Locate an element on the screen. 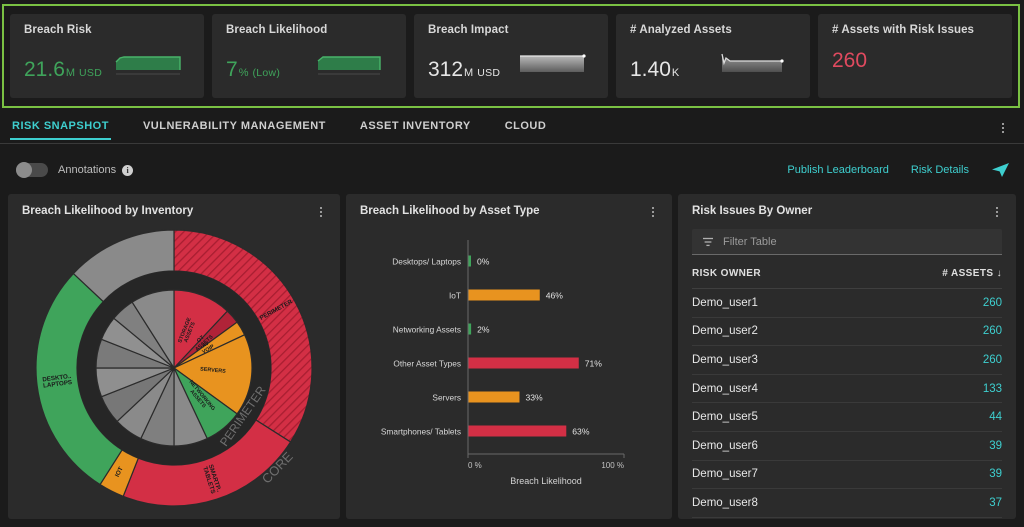 Image resolution: width=1024 pixels, height=527 pixels. kpi-card-breach-impact: Breach Impact 312M USD is located at coordinates (511, 56).